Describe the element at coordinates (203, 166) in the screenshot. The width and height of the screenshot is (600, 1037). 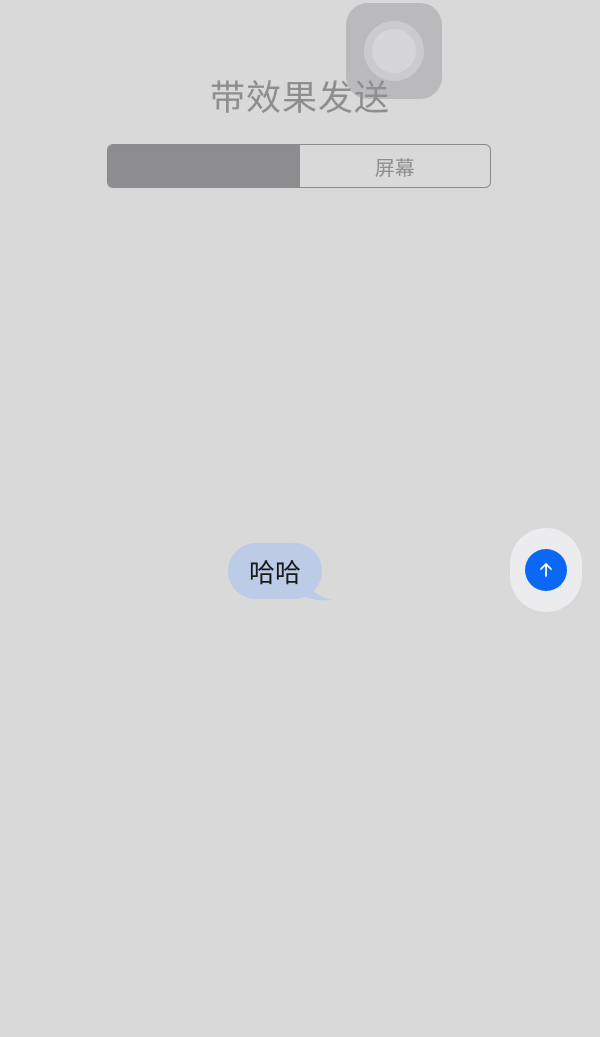
I see `segment-bubble` at that location.